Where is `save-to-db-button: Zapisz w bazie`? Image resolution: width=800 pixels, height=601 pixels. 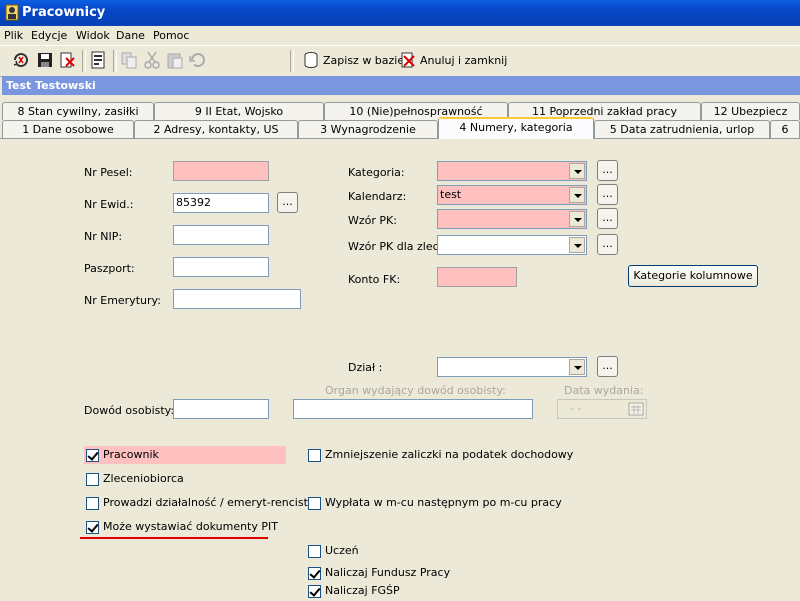 save-to-db-button: Zapisz w bazie is located at coordinates (353, 61).